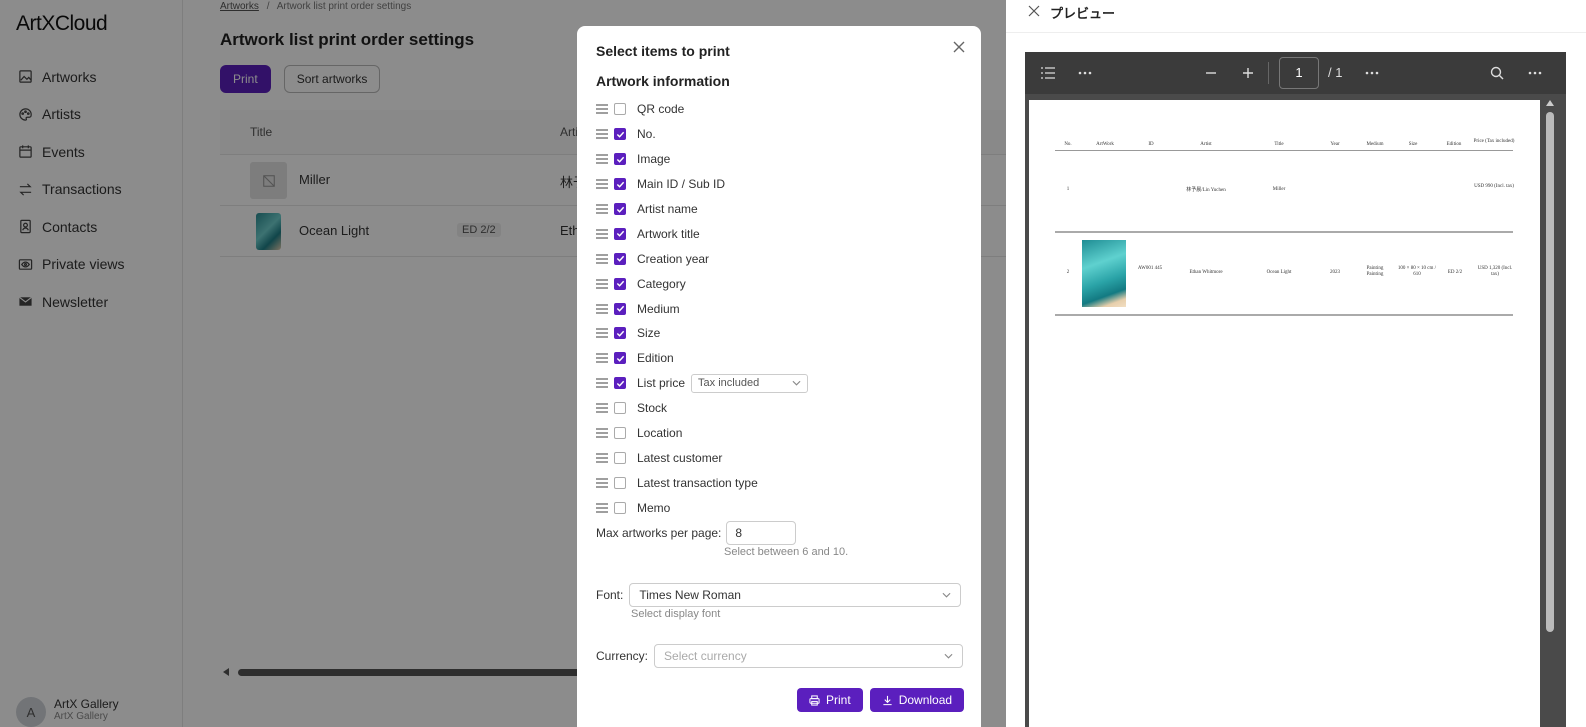 This screenshot has width=1586, height=727. I want to click on tax-select-value: Tax included, so click(729, 383).